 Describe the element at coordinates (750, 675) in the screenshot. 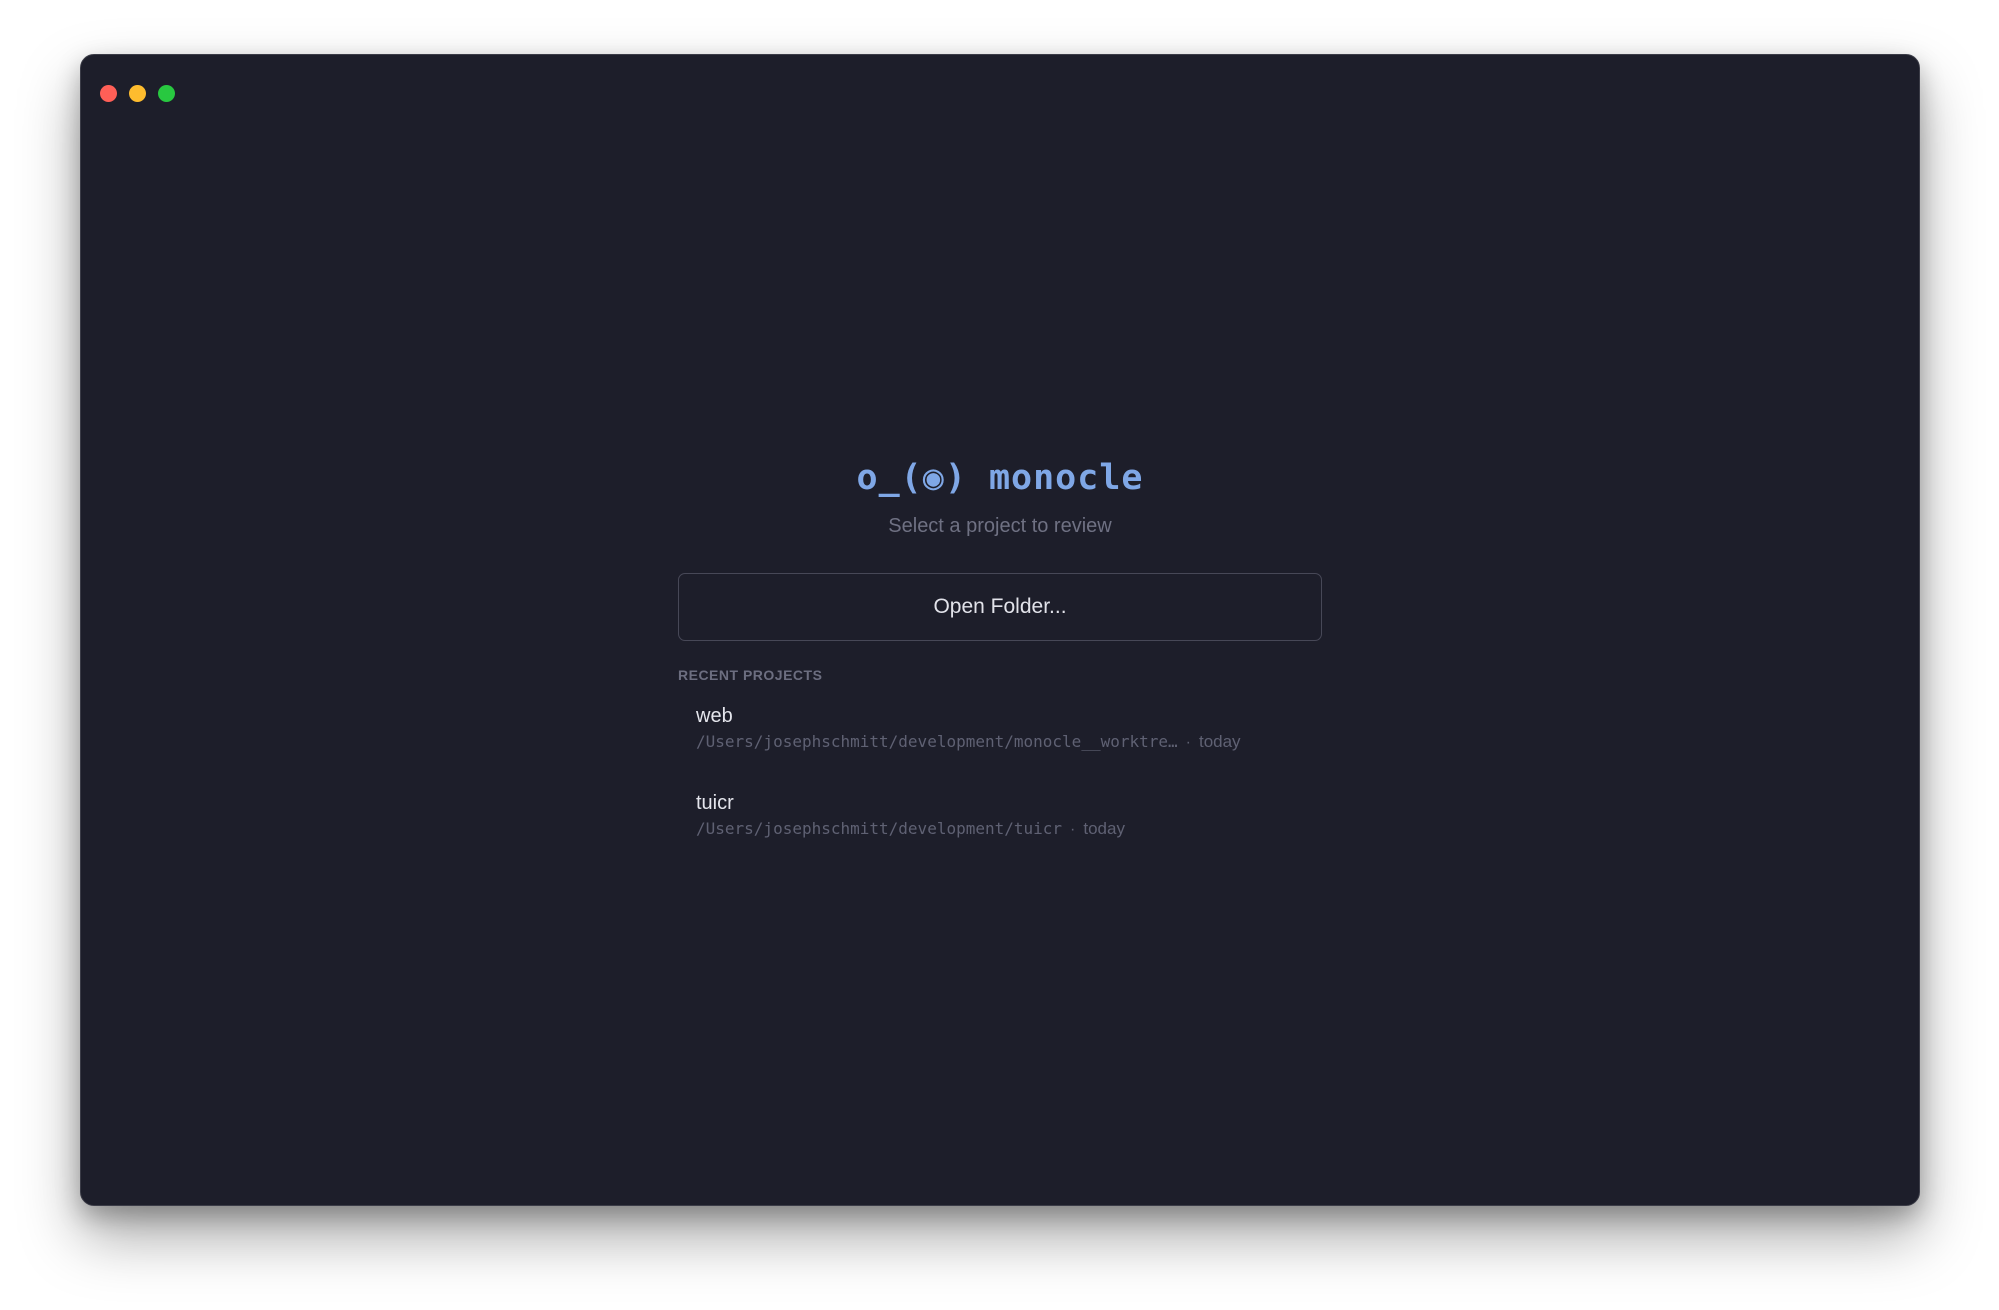

I see `recent-projects-heading: RECENT PROJECTS` at that location.